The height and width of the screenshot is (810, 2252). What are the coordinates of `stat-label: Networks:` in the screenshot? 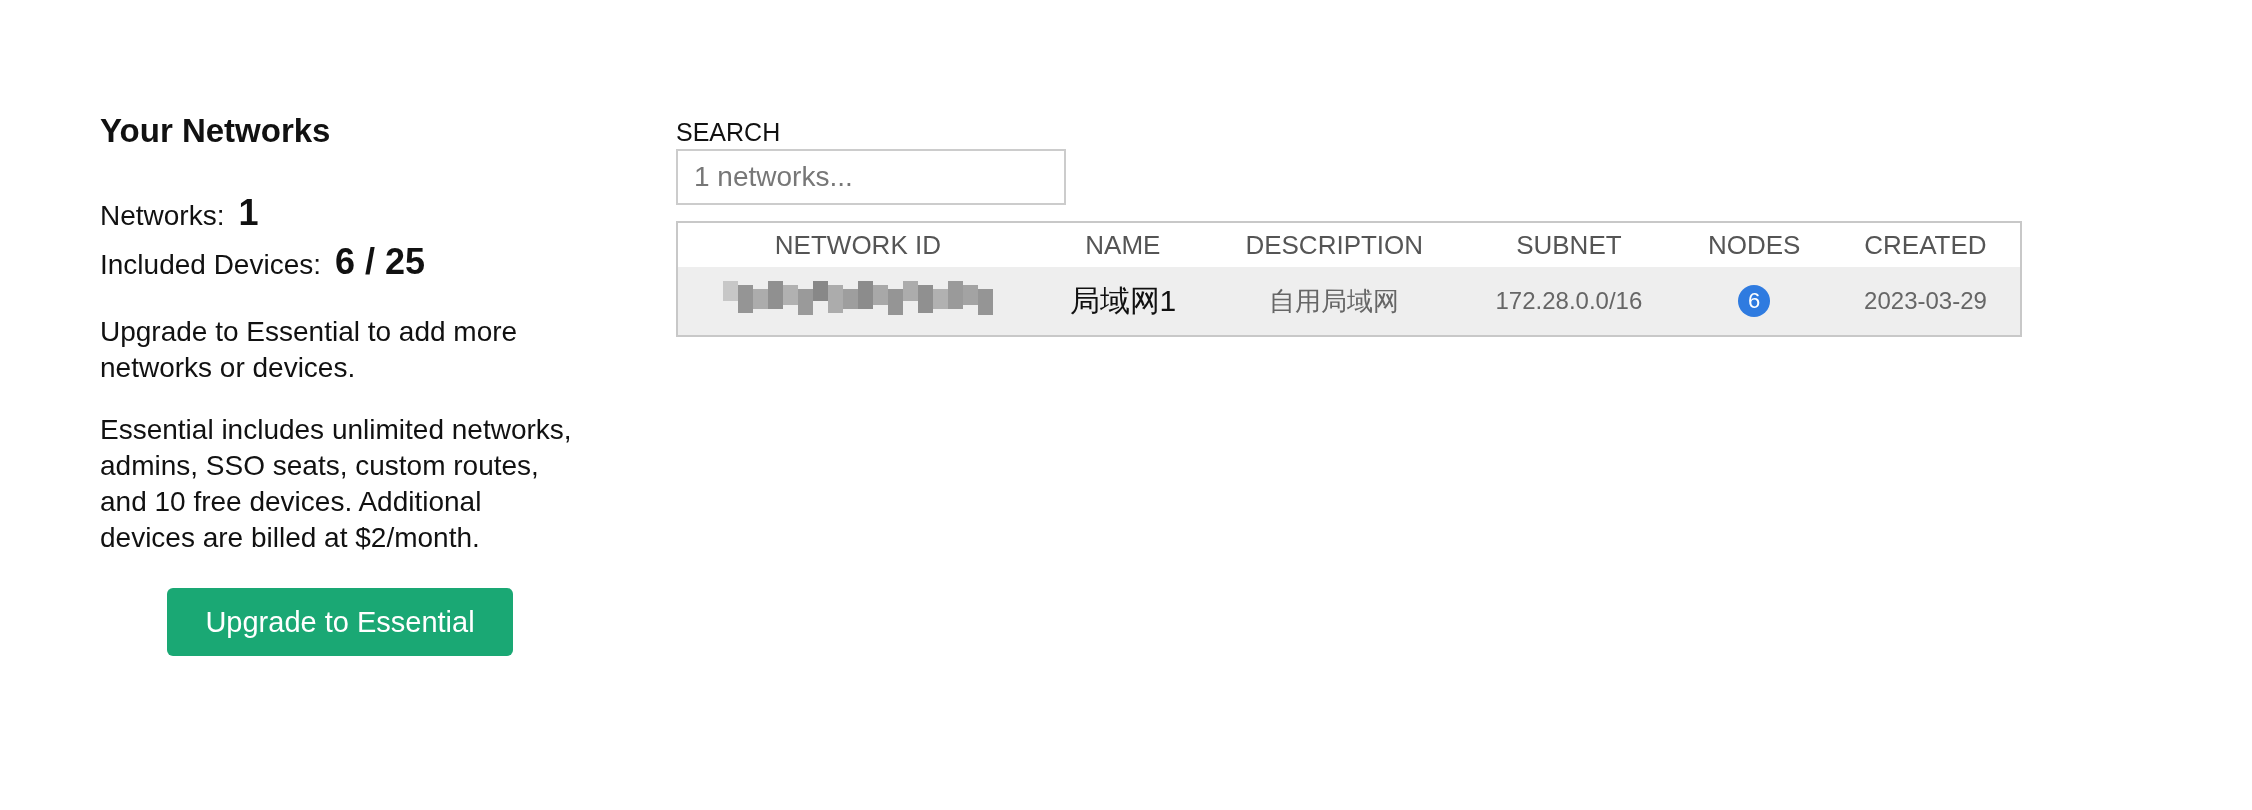 It's located at (162, 216).